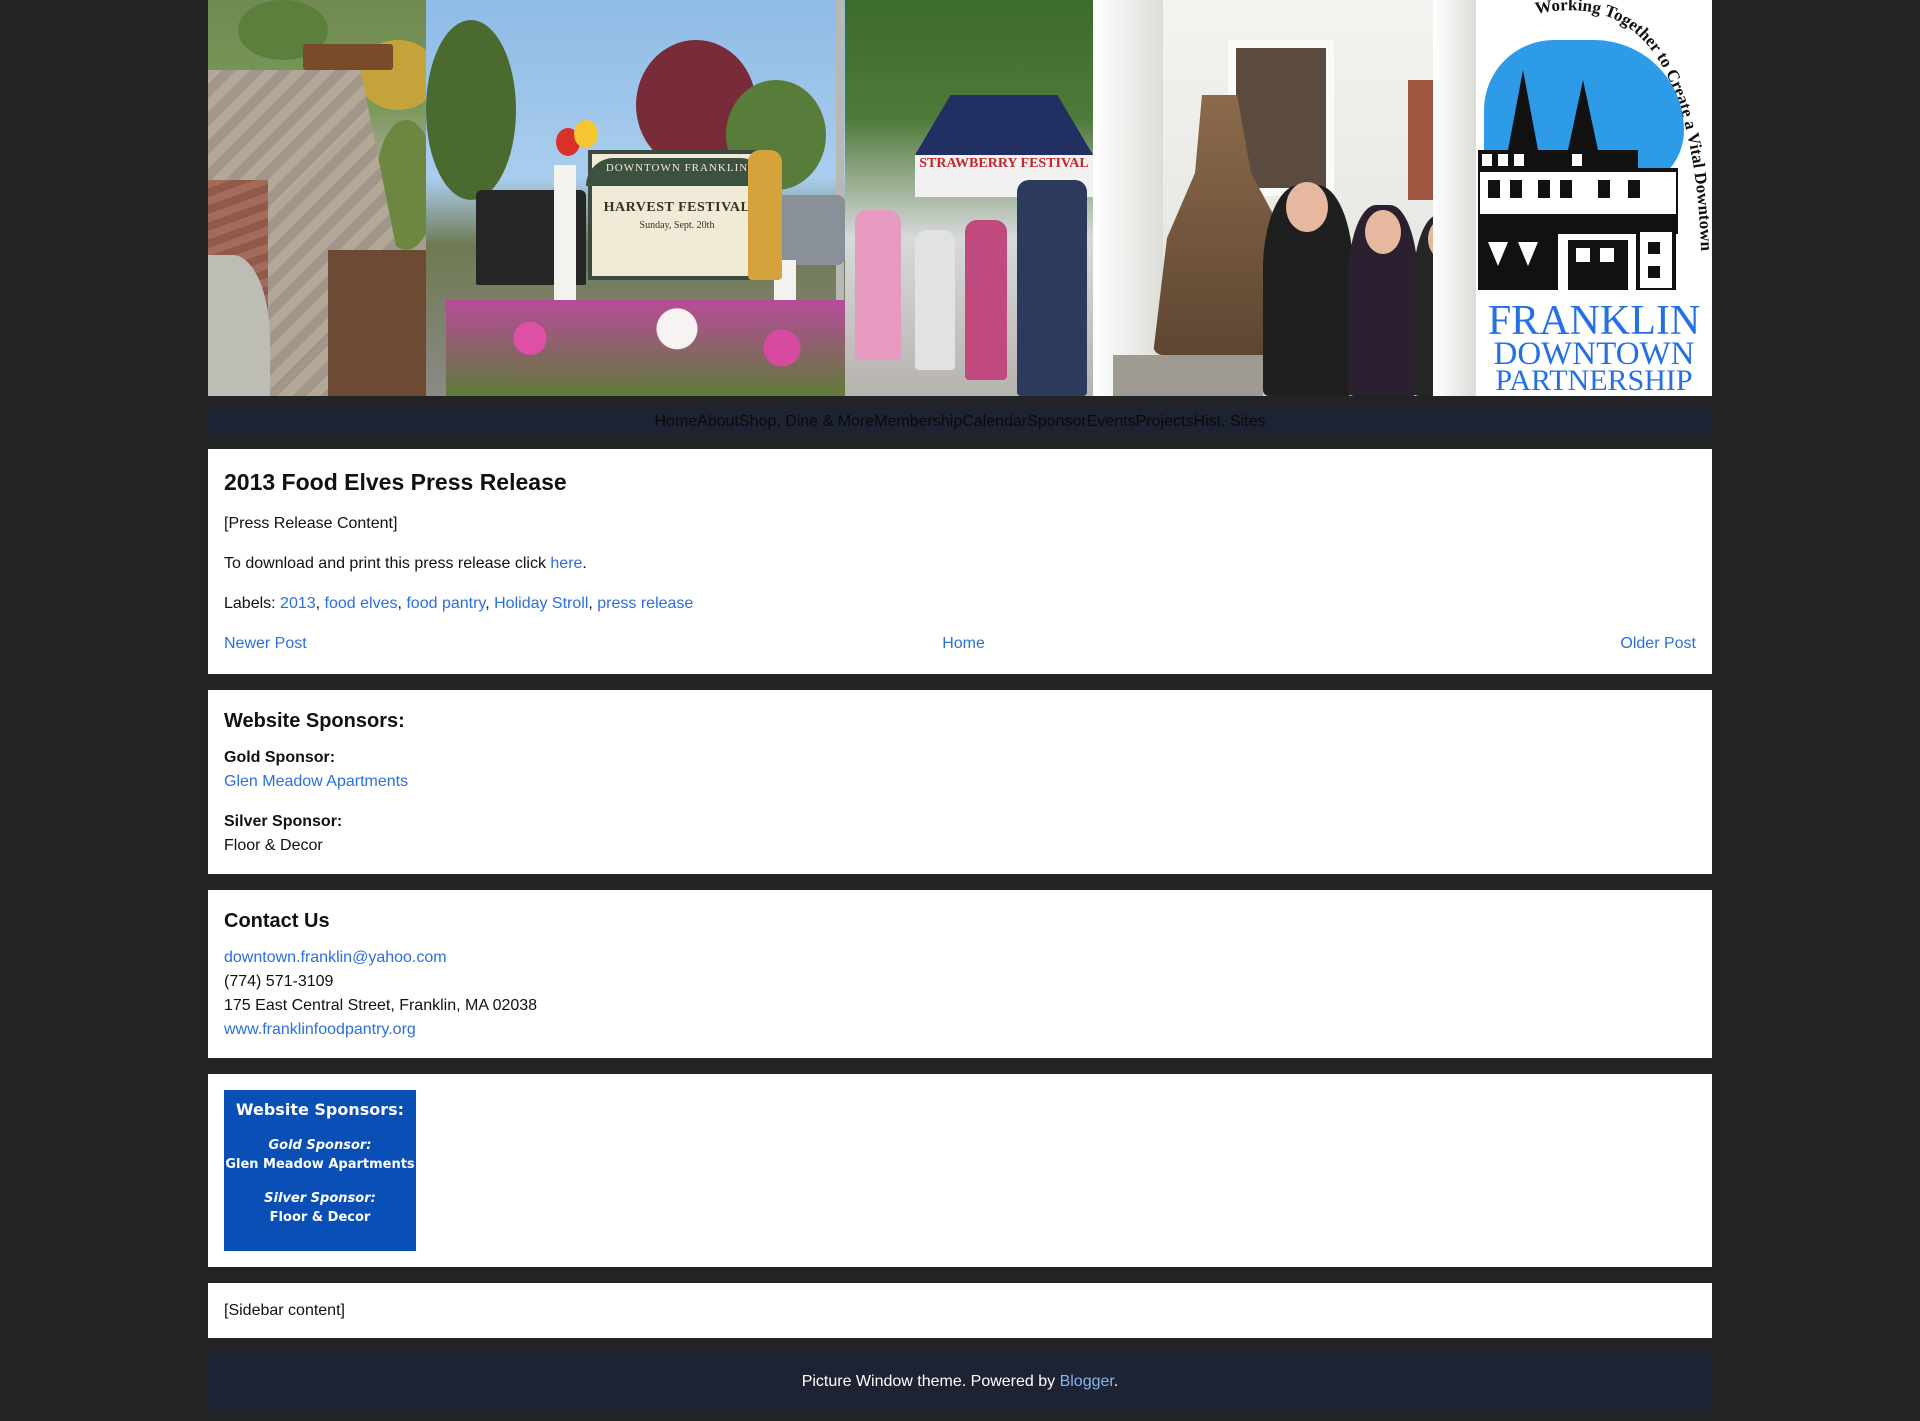 The width and height of the screenshot is (1920, 1421). I want to click on silver-sponsor-label: Silver Sponsor:, so click(283, 821).